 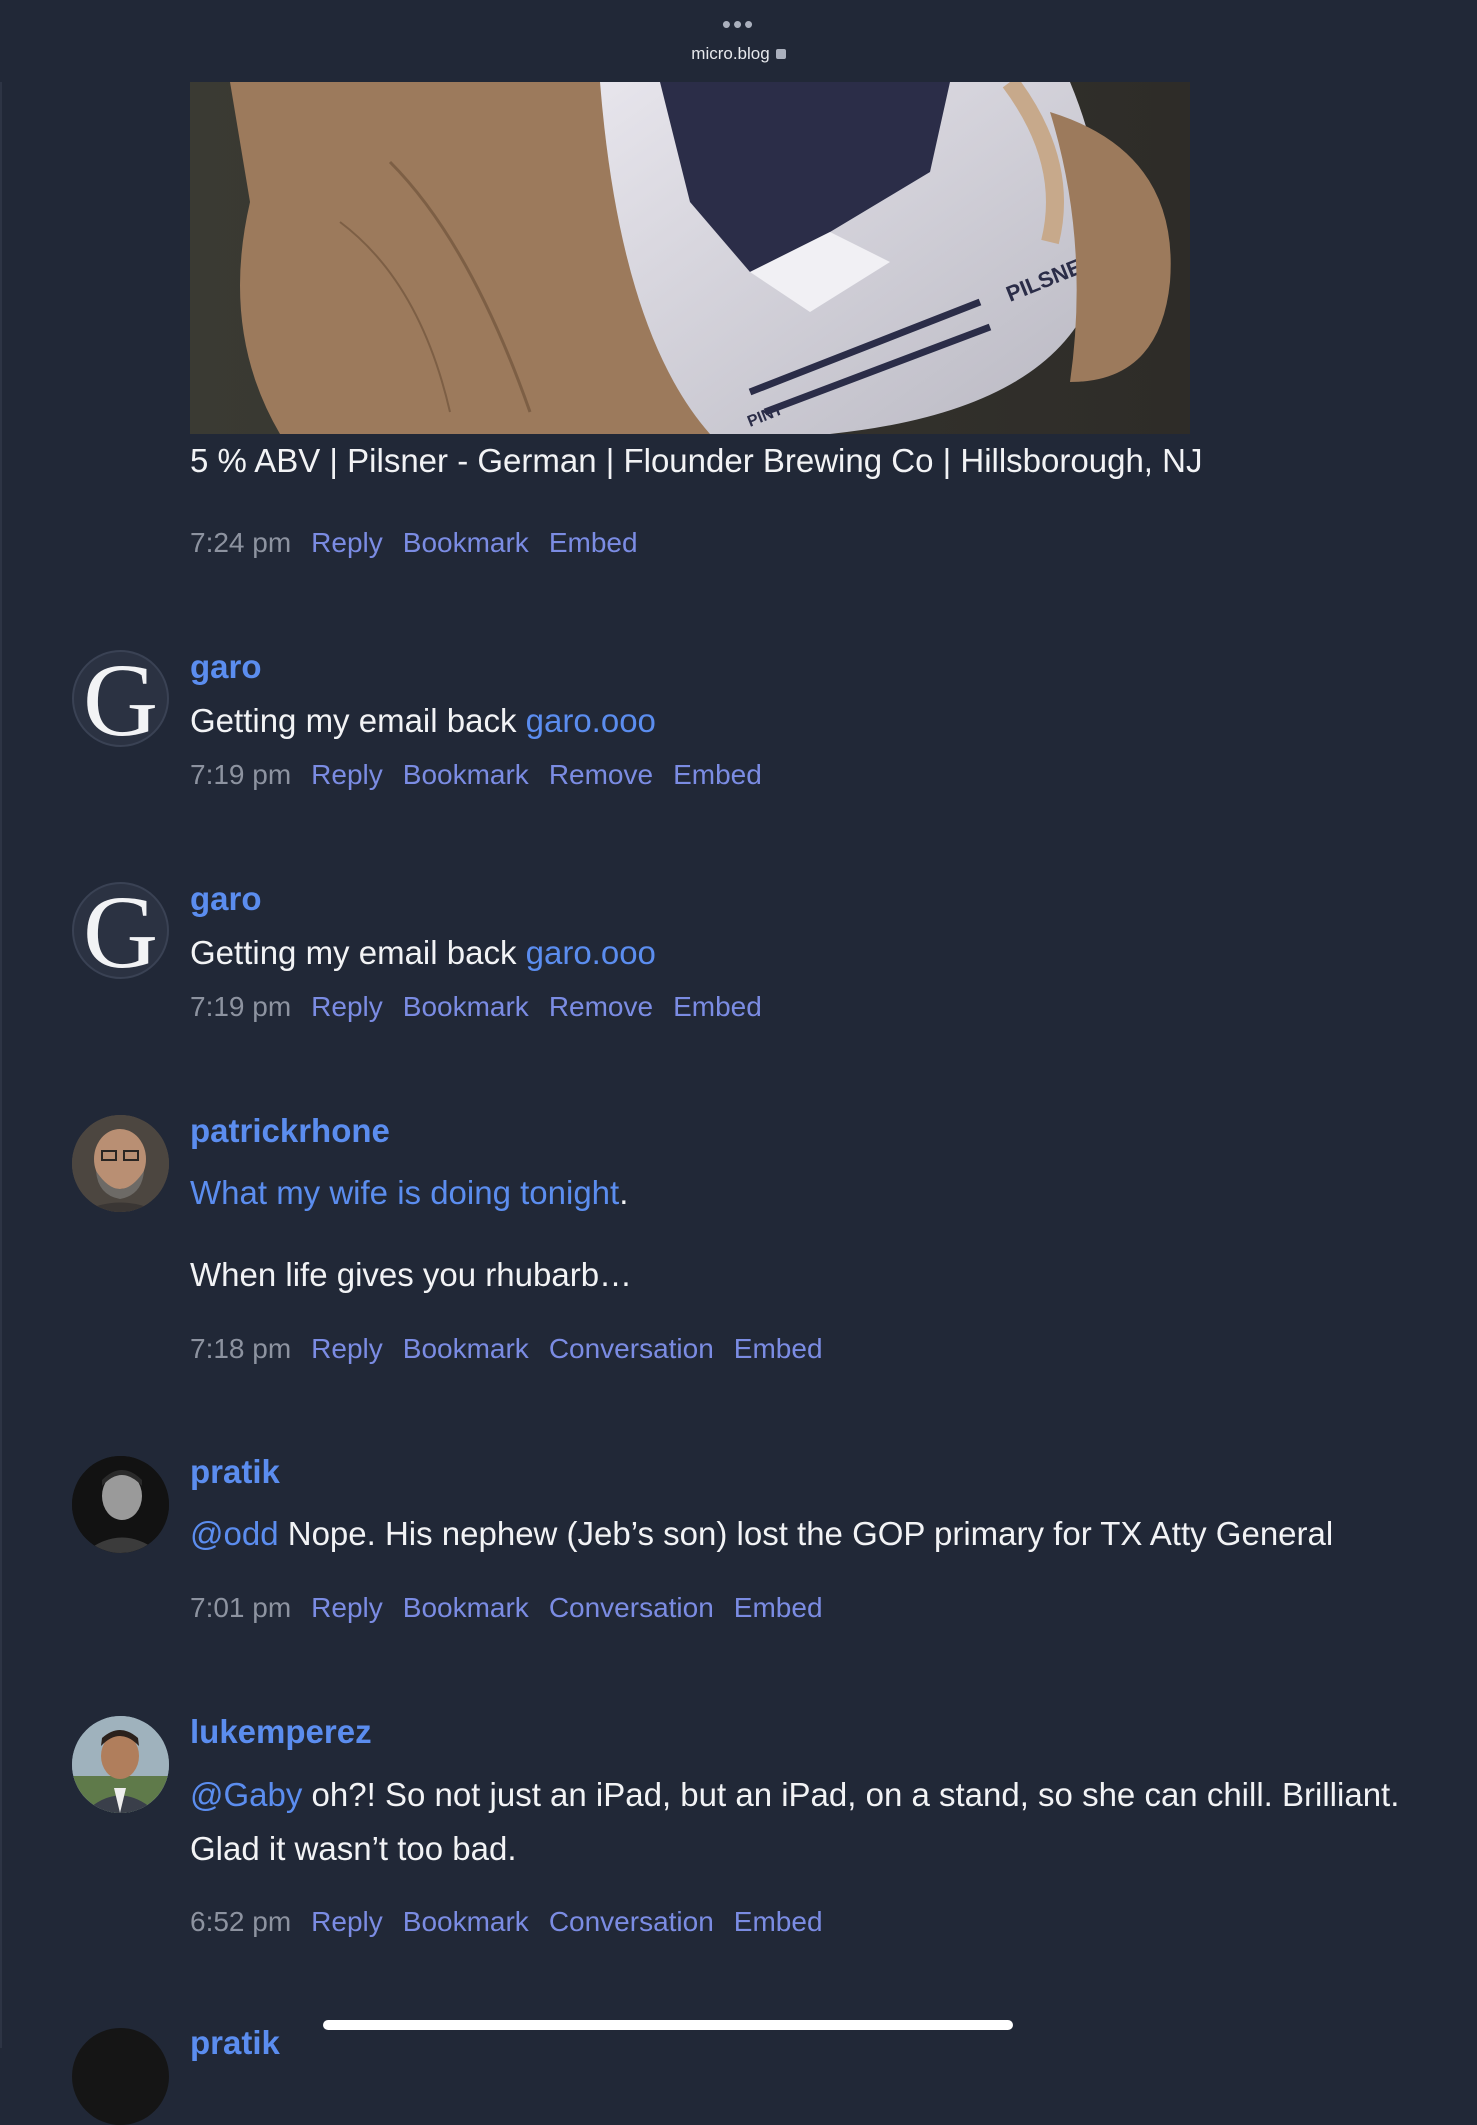 I want to click on post-photo: PILSNER PINT, so click(x=690, y=258).